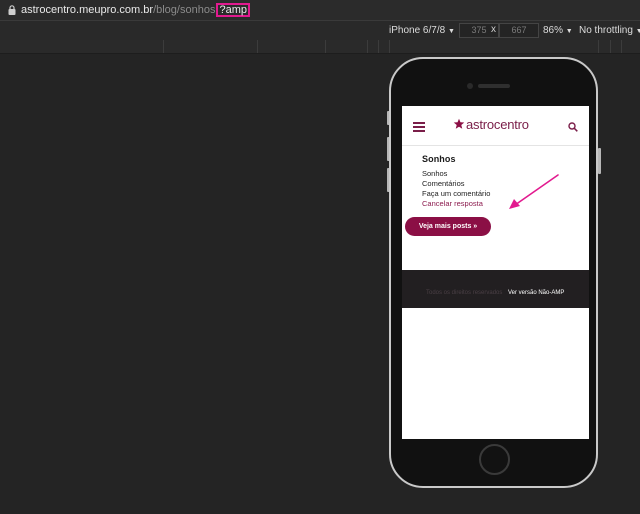 This screenshot has width=640, height=514. I want to click on url-query-highlight: ?amp, so click(233, 10).